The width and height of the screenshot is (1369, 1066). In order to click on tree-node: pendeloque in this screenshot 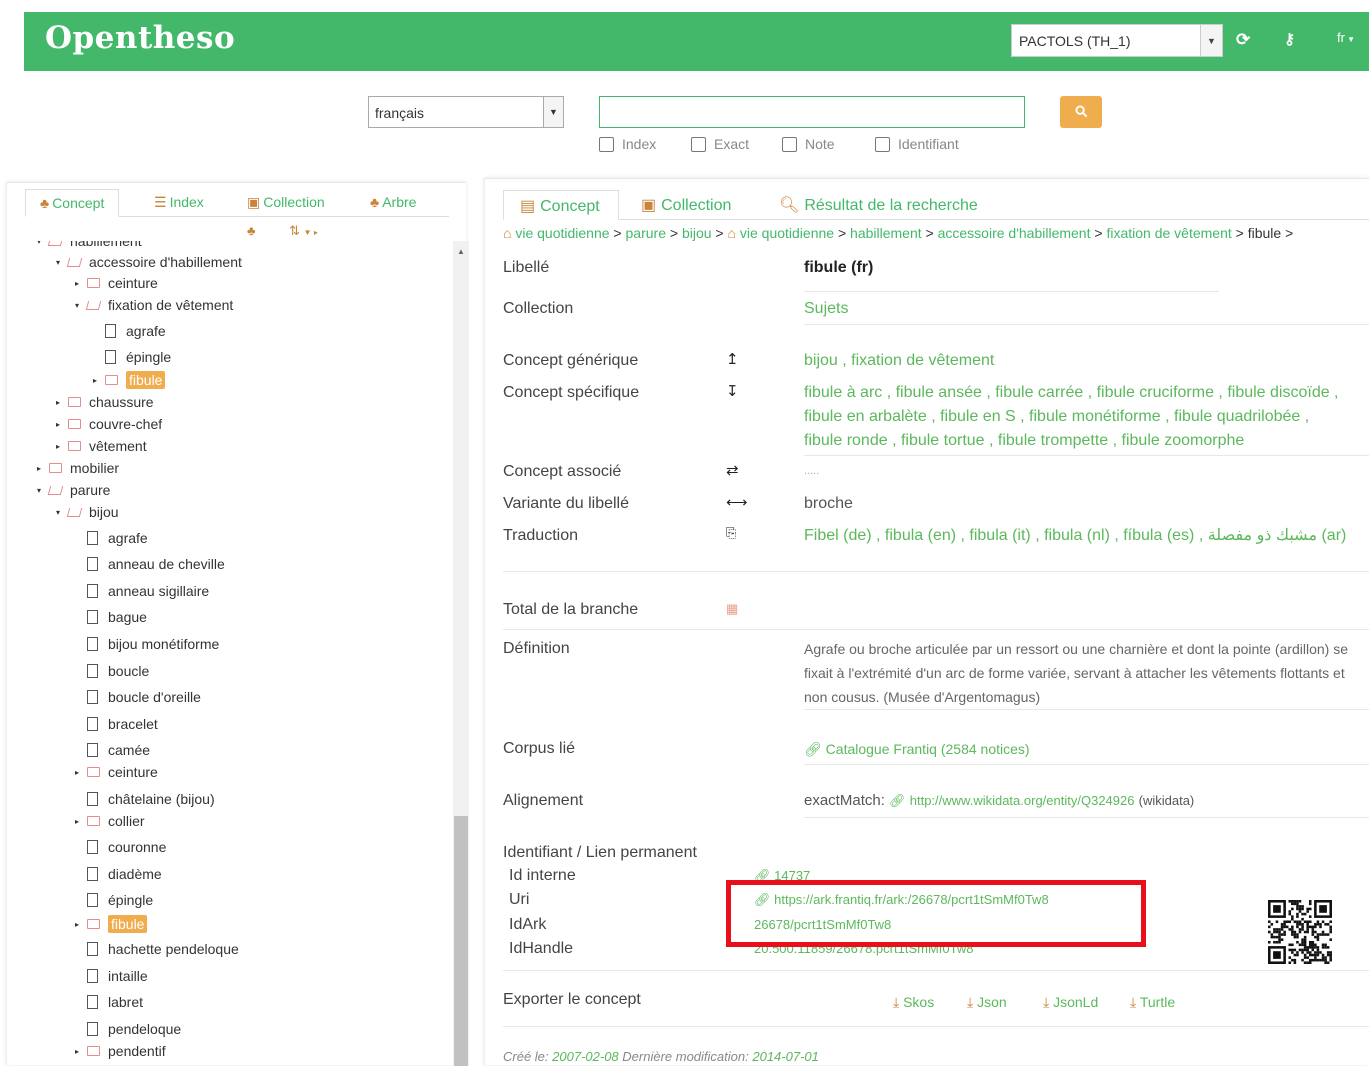, I will do `click(128, 1029)`.